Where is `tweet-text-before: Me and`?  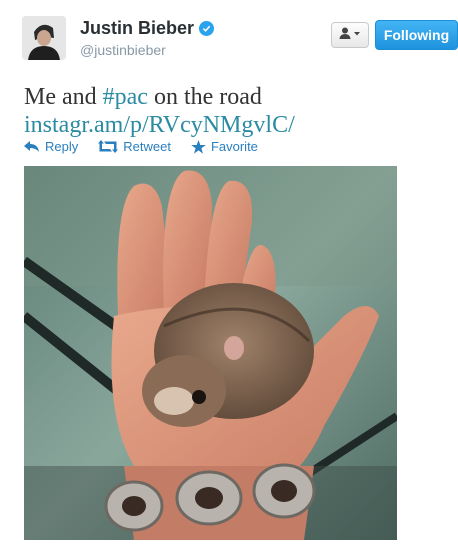
tweet-text-before: Me and is located at coordinates (63, 97).